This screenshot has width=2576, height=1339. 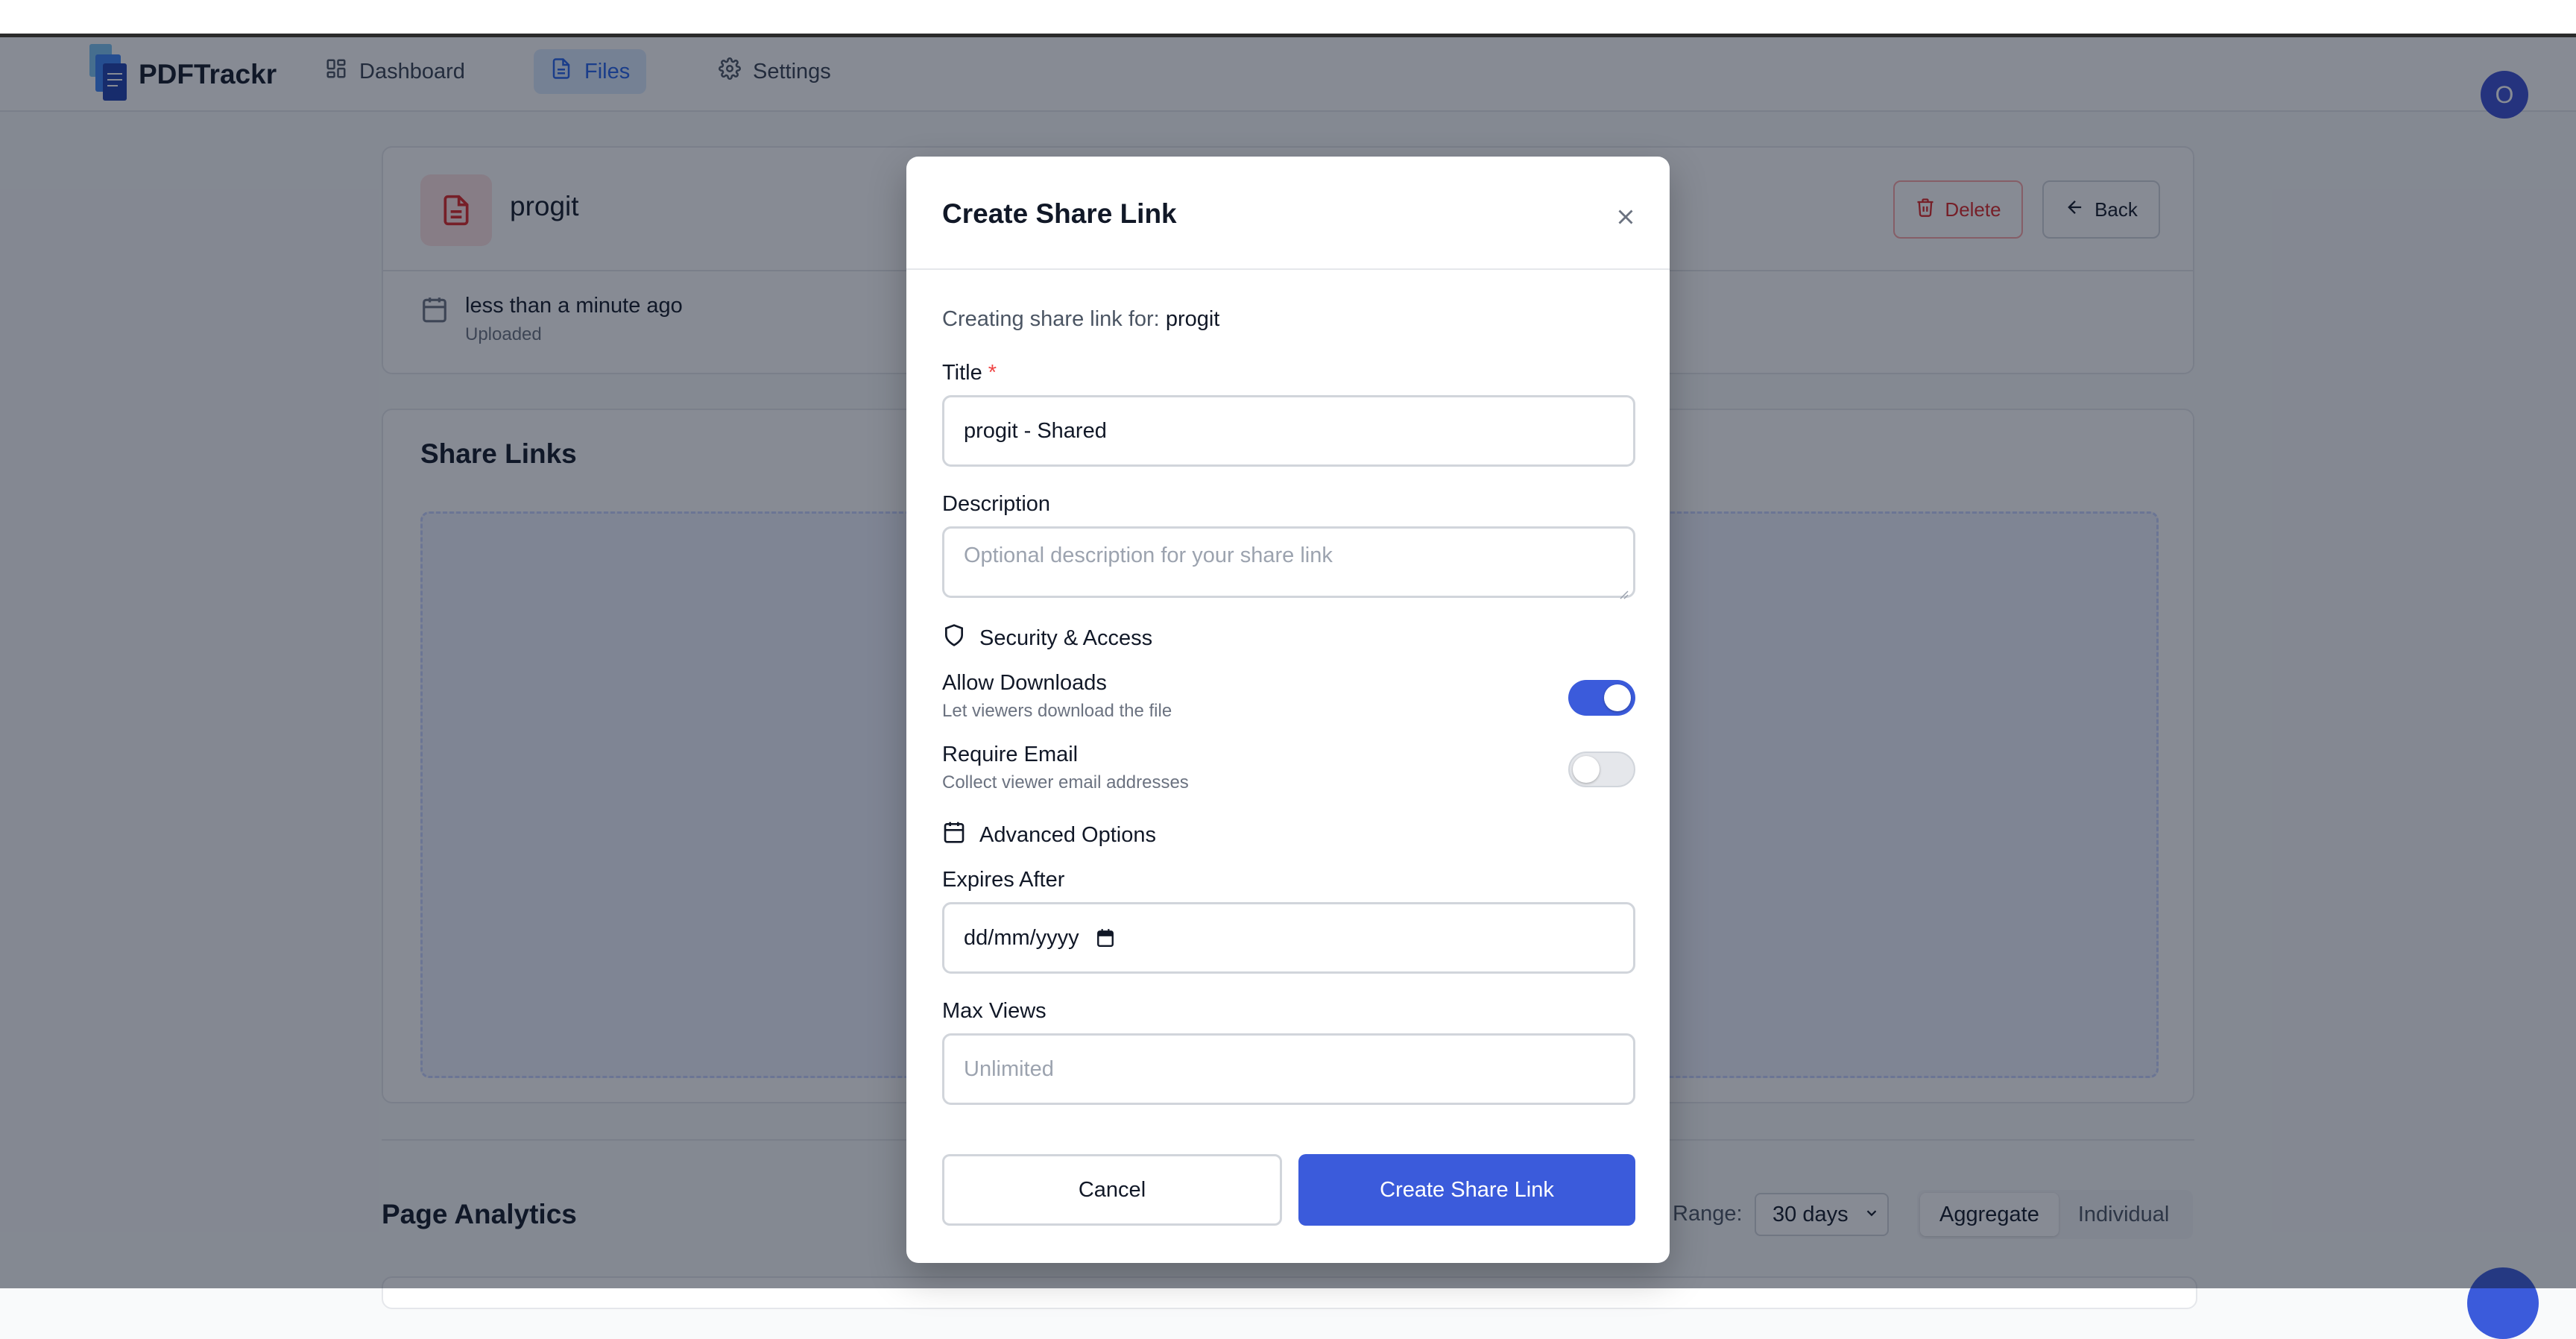 What do you see at coordinates (1288, 938) in the screenshot?
I see `expires-date-input: dd/mm/yyyy` at bounding box center [1288, 938].